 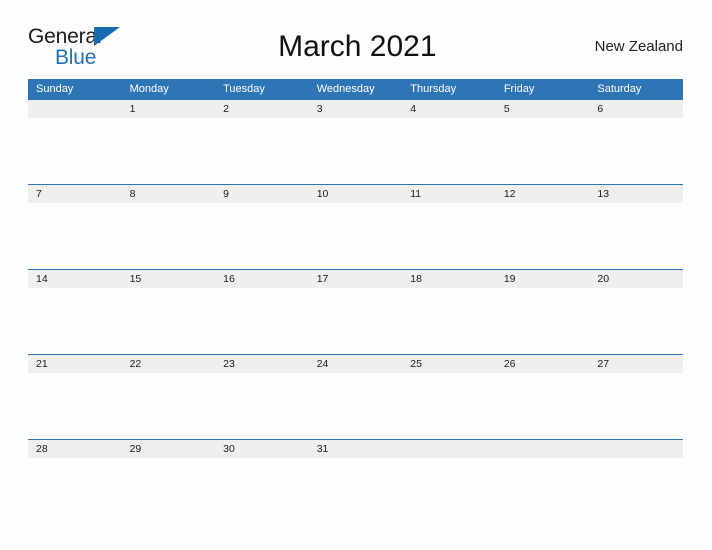 I want to click on day-cell: 18, so click(x=449, y=278).